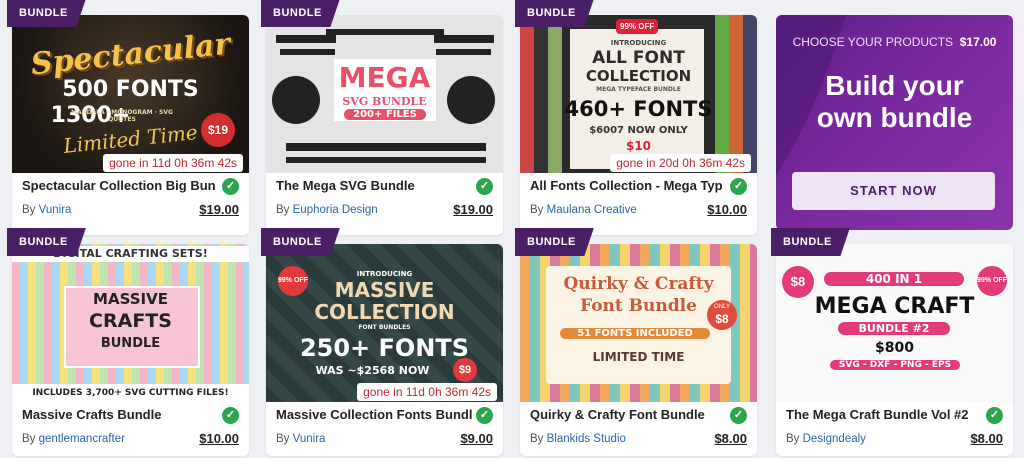 This screenshot has width=1024, height=458. Describe the element at coordinates (629, 414) in the screenshot. I see `product-title: Quirky & Crafty Font Bundle` at that location.